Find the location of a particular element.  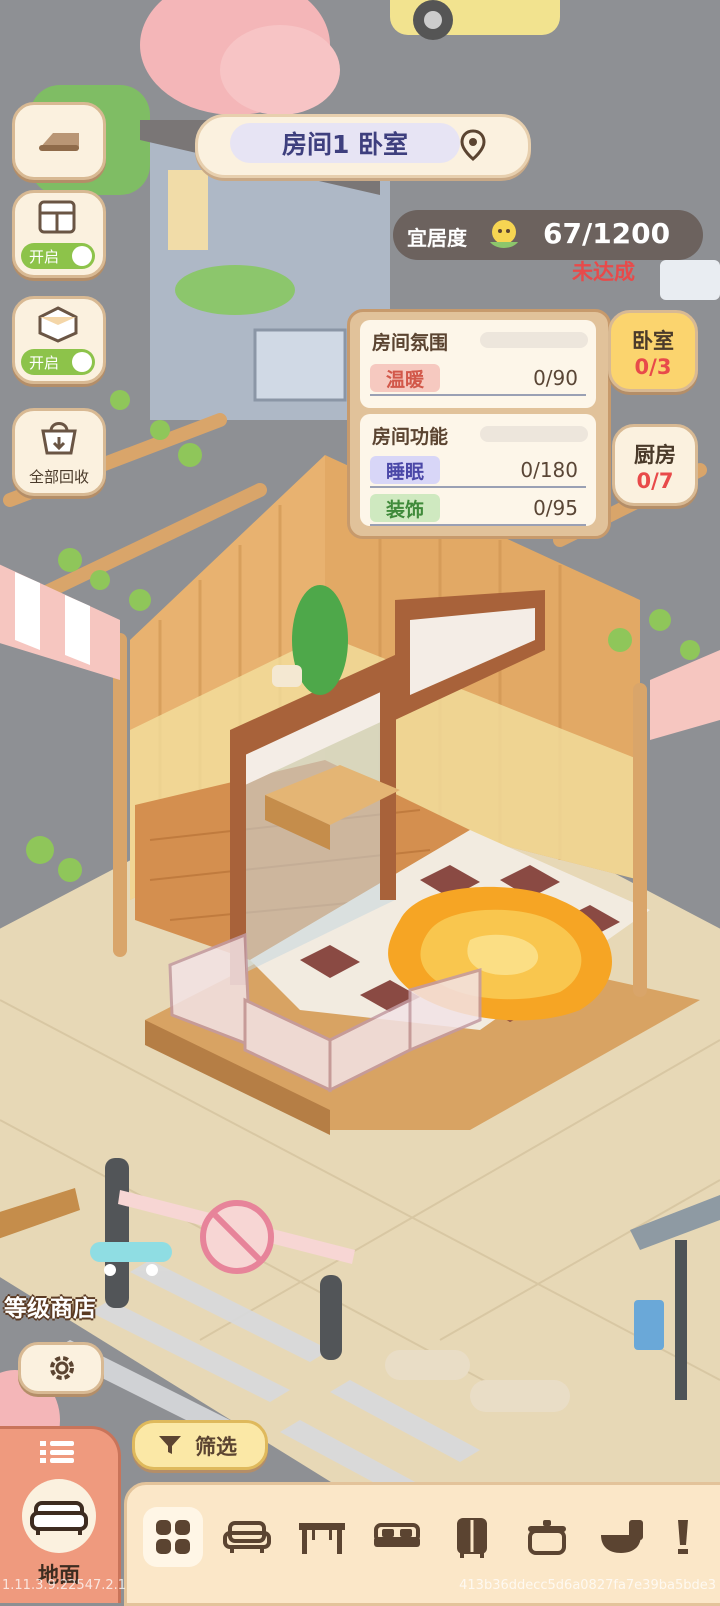

warmth-chip: 温暖 is located at coordinates (405, 378).